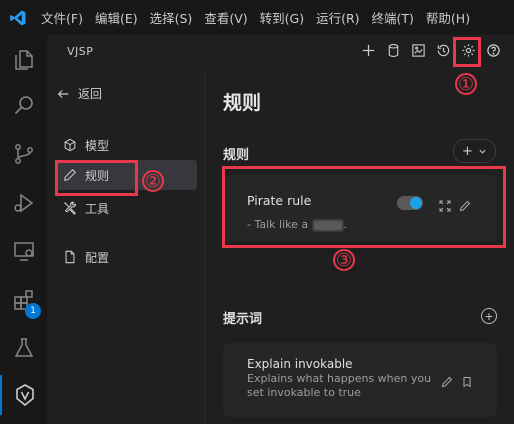  What do you see at coordinates (23, 251) in the screenshot?
I see `remote-explorer-icon` at bounding box center [23, 251].